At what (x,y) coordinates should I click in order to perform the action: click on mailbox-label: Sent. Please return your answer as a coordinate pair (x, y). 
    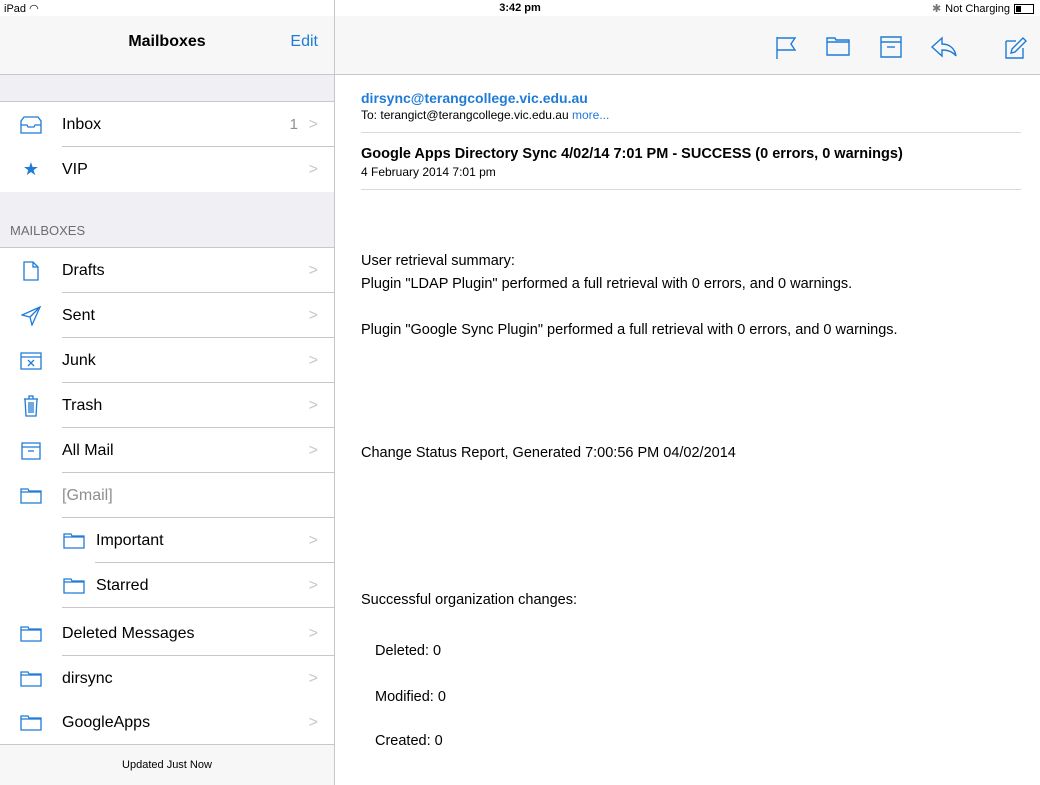
    Looking at the image, I should click on (78, 315).